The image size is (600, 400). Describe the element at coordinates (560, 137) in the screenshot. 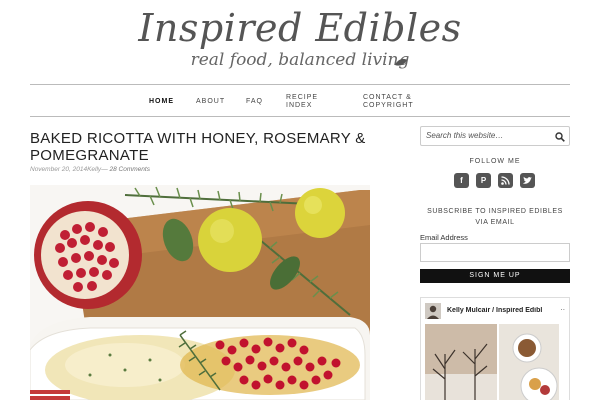

I see `search-icon` at that location.